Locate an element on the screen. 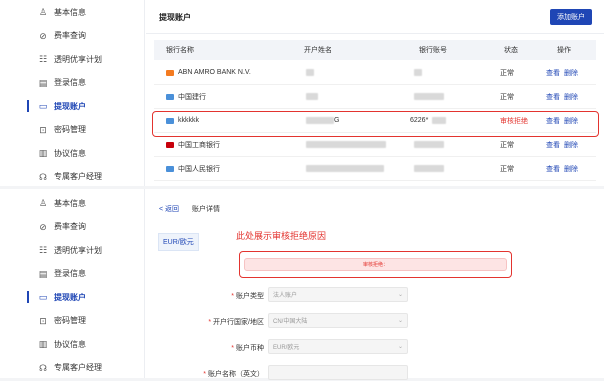  status-badge: 正常 is located at coordinates (507, 97).